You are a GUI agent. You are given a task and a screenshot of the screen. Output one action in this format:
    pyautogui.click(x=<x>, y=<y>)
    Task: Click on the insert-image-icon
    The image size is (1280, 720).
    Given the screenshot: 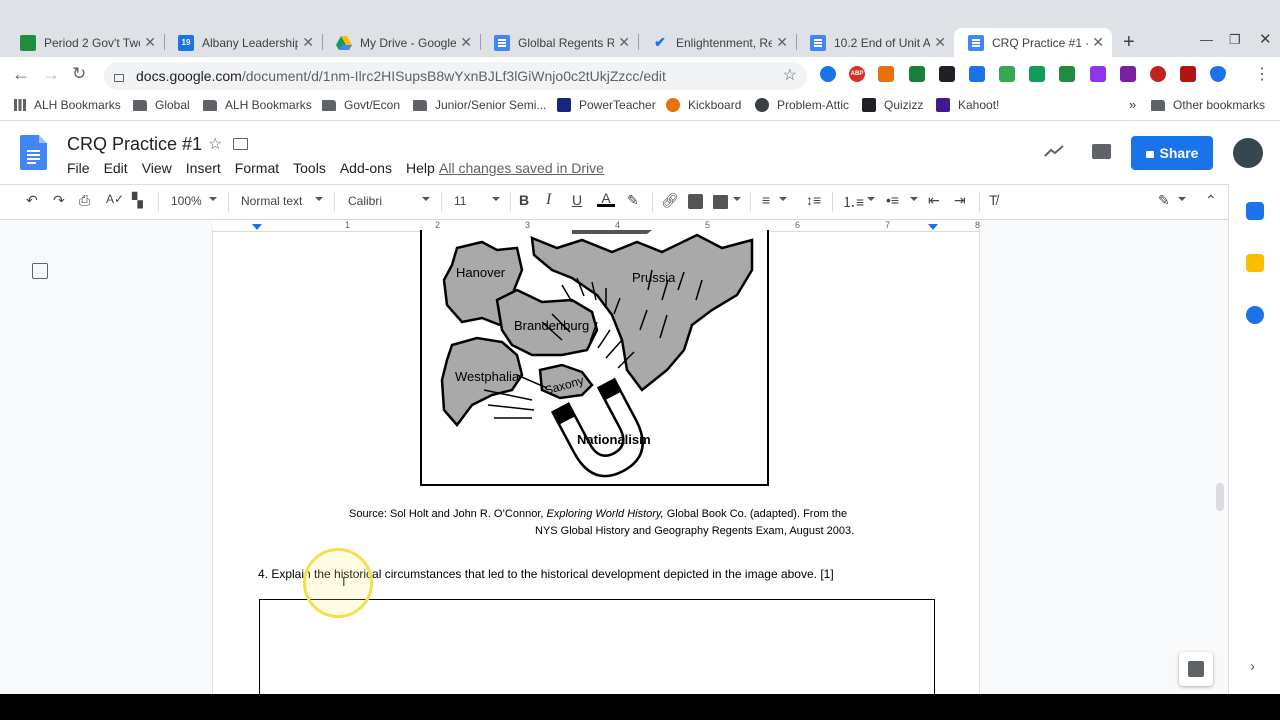 What is the action you would take?
    pyautogui.click(x=720, y=202)
    